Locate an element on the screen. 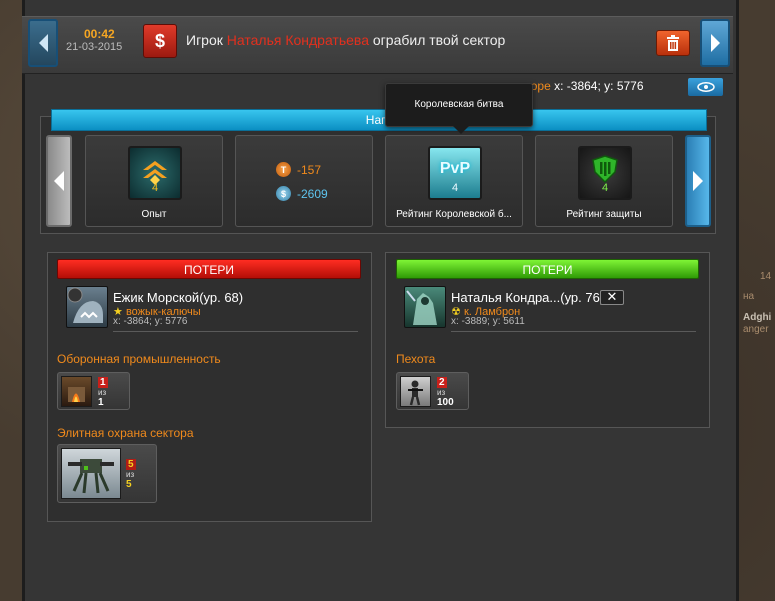  mech-walker-icon is located at coordinates (91, 473).